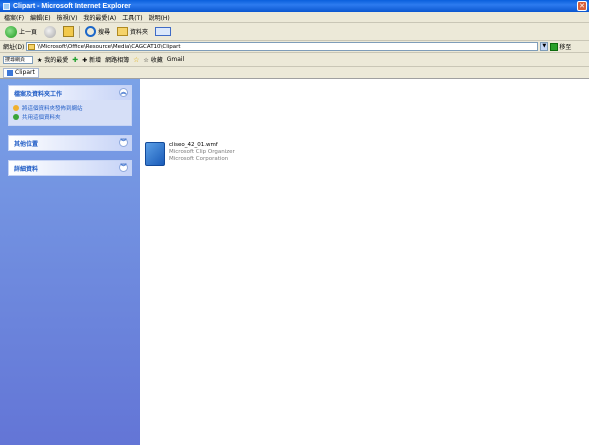 The image size is (589, 445). What do you see at coordinates (26, 144) in the screenshot?
I see `panel-title: 其他位置` at bounding box center [26, 144].